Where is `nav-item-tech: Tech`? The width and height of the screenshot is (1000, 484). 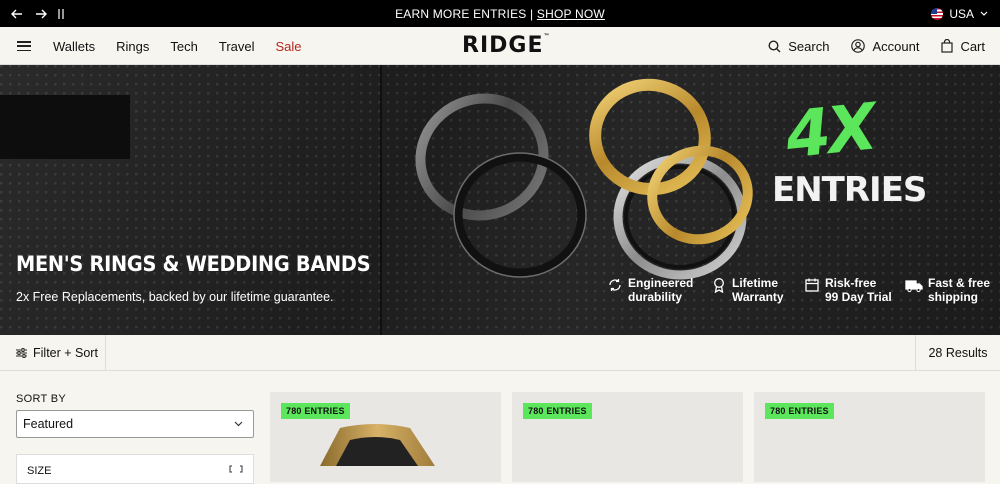 nav-item-tech: Tech is located at coordinates (183, 46).